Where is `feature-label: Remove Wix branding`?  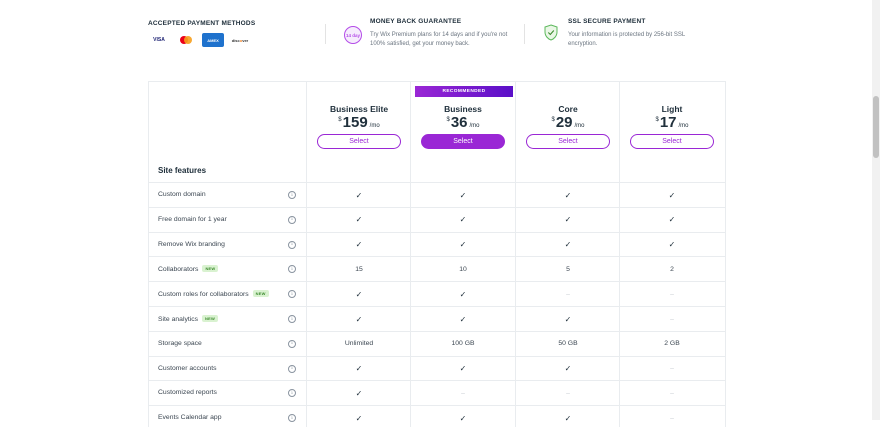
feature-label: Remove Wix branding is located at coordinates (191, 244).